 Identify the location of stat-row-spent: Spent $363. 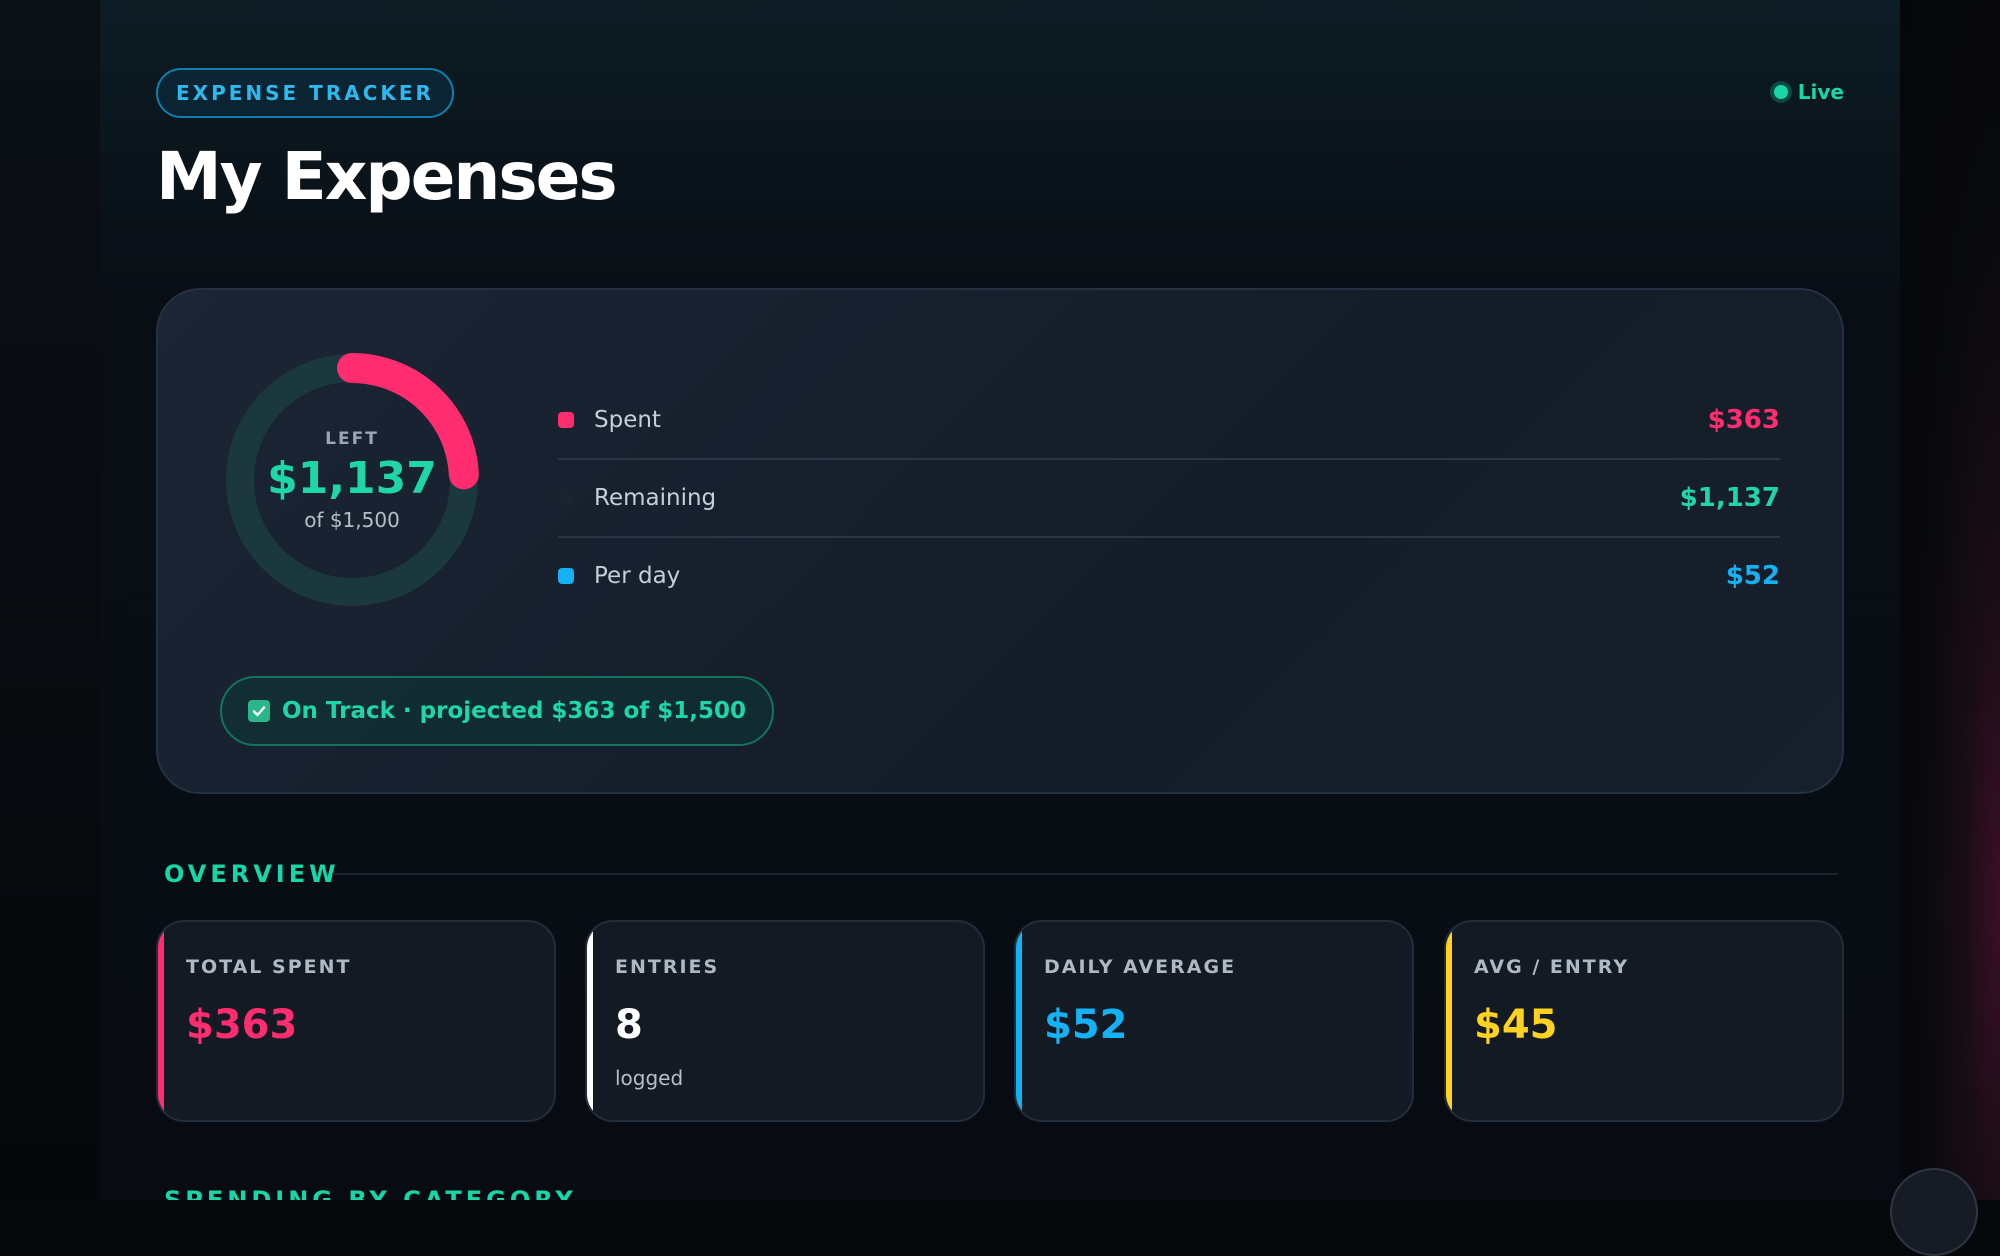
(1169, 421).